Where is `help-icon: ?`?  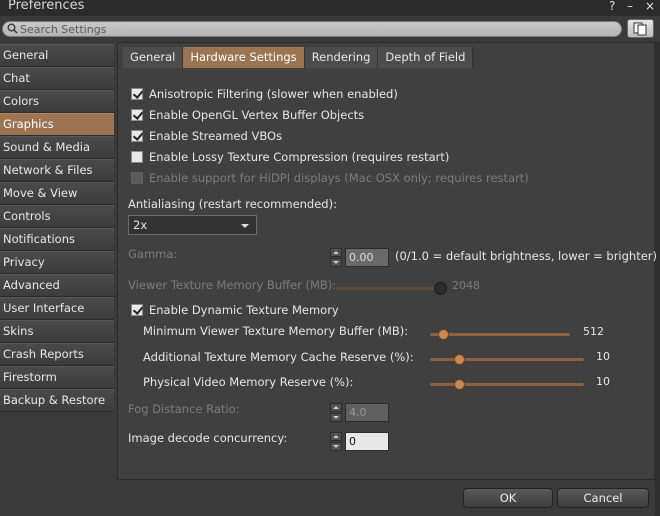
help-icon: ? is located at coordinates (612, 6).